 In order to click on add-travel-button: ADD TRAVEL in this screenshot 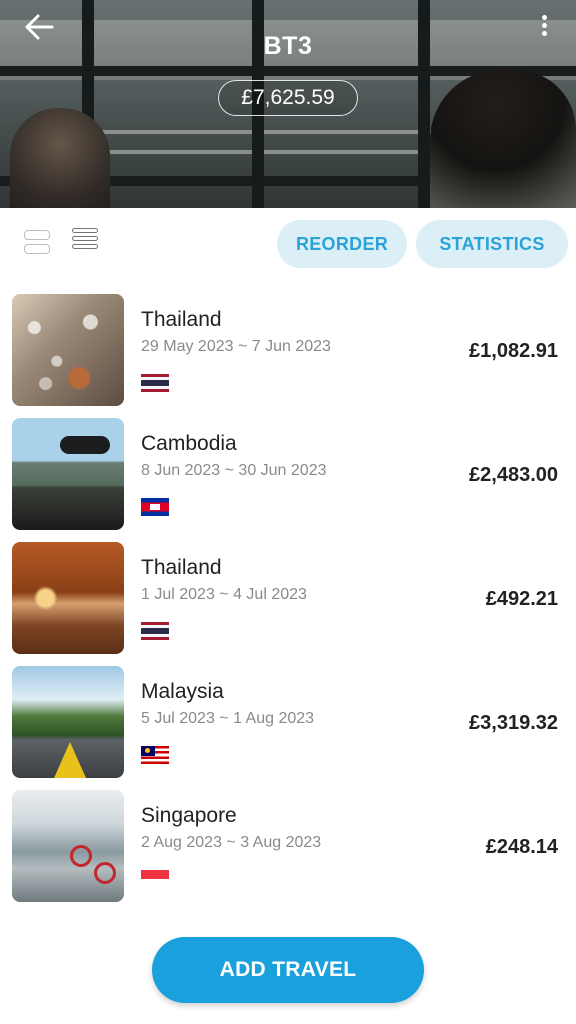, I will do `click(288, 970)`.